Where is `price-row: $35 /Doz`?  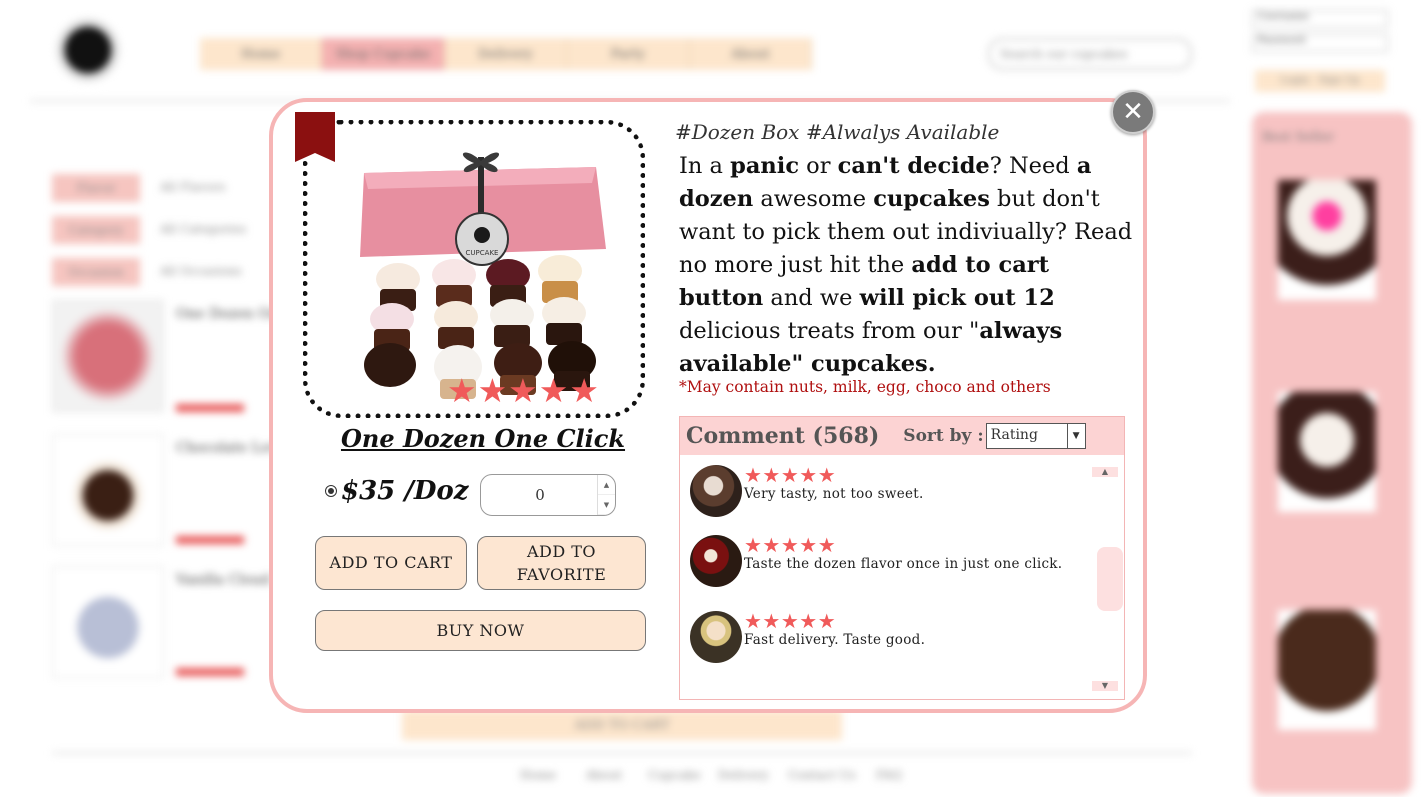 price-row: $35 /Doz is located at coordinates (396, 491).